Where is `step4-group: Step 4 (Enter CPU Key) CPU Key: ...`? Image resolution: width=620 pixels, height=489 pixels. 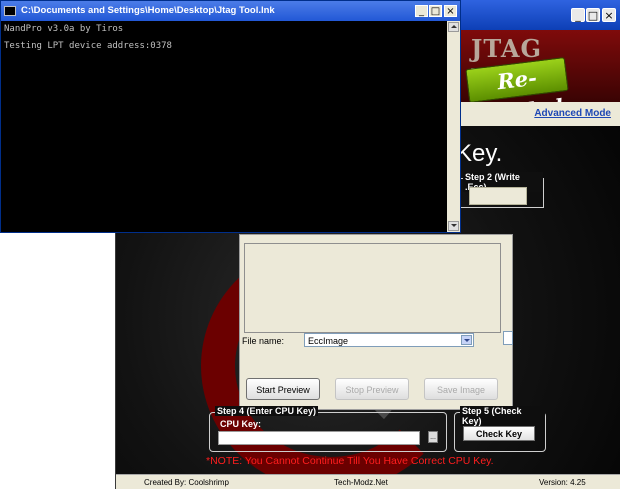 step4-group: Step 4 (Enter CPU Key) CPU Key: ... is located at coordinates (328, 429).